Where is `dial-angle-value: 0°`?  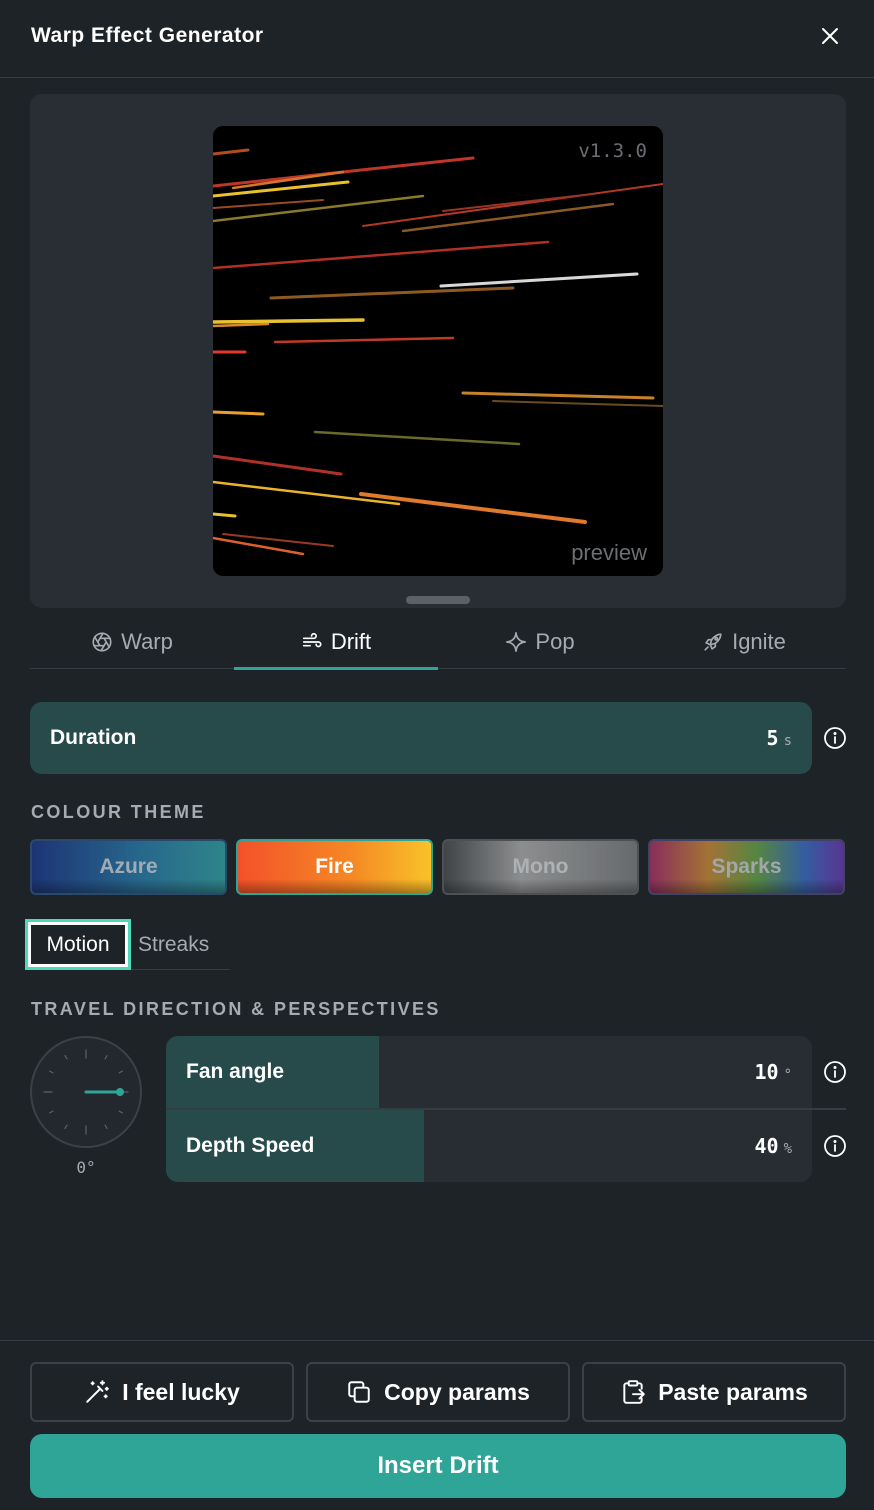 dial-angle-value: 0° is located at coordinates (86, 1167).